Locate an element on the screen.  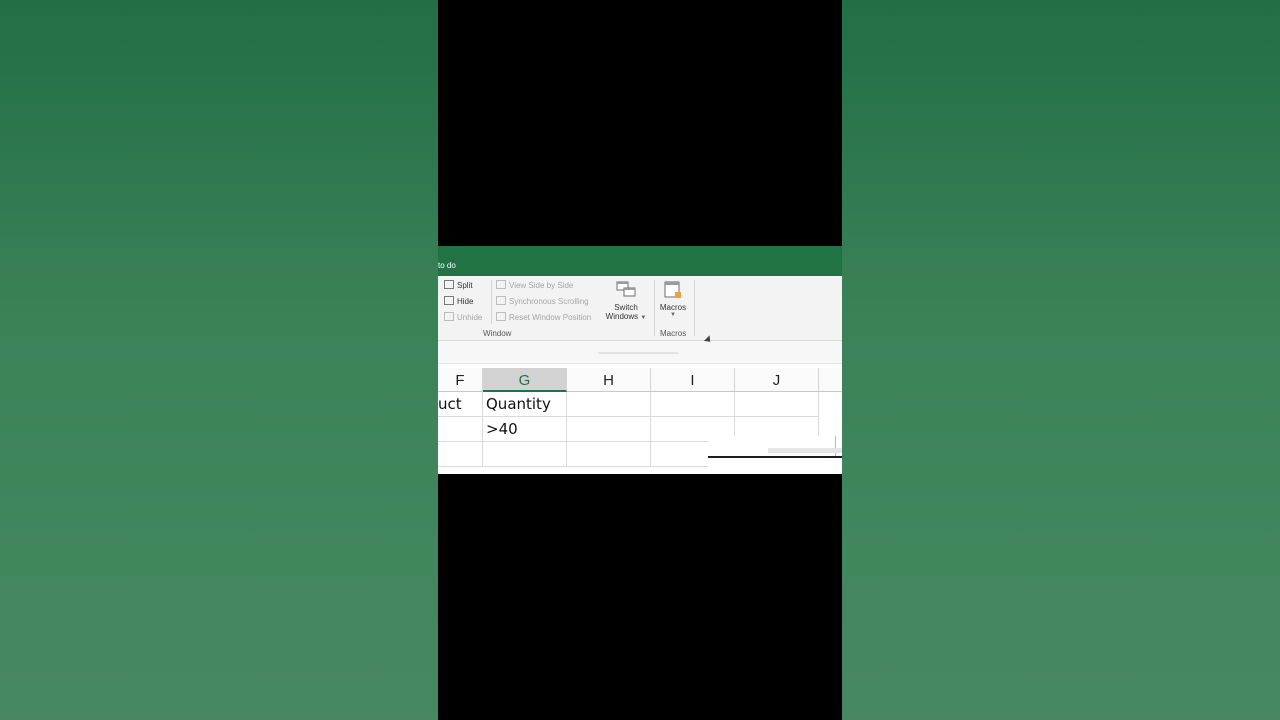
reset-position-icon is located at coordinates (501, 316).